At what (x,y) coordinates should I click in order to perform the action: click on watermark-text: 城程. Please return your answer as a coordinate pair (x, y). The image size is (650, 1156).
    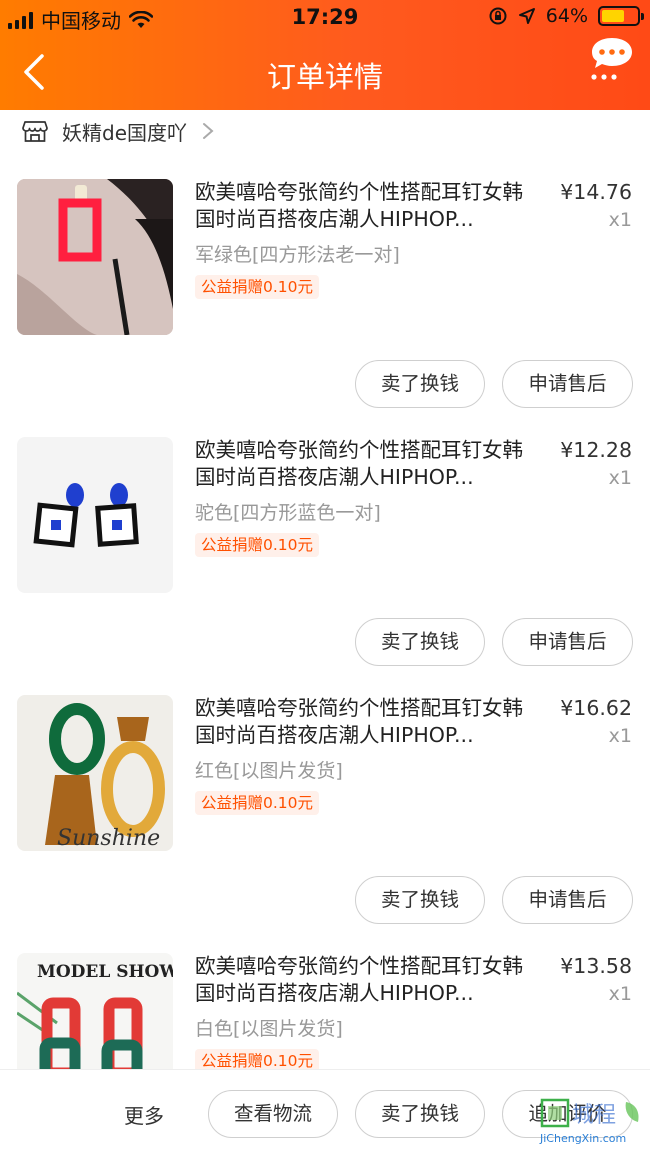
    Looking at the image, I should click on (594, 1115).